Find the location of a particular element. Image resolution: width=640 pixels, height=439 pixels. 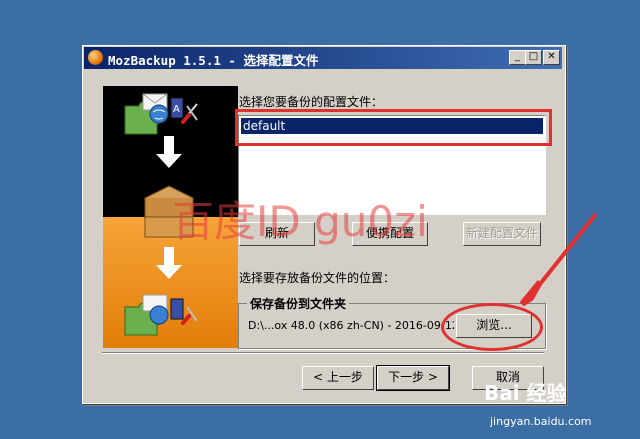

close-button: ✕ is located at coordinates (551, 57).